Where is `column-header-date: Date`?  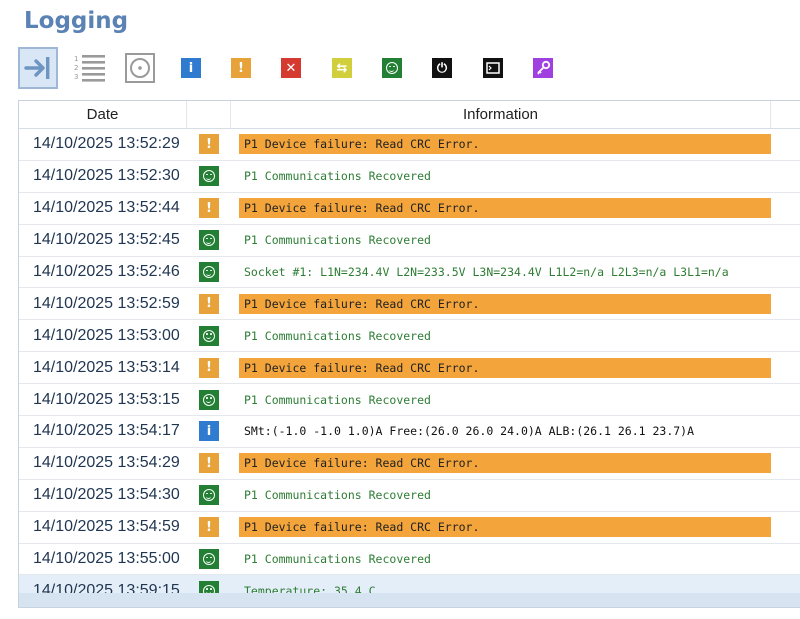
column-header-date: Date is located at coordinates (103, 114).